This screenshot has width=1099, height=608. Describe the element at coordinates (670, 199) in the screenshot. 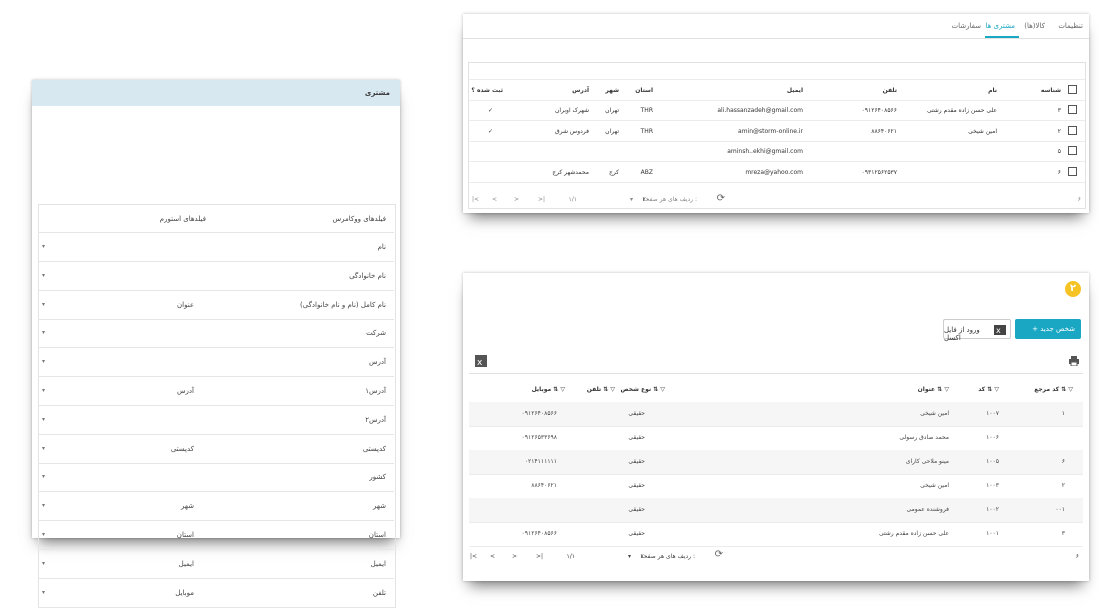

I see `rows-per-page-label: ردیف های هر صفحه :` at that location.